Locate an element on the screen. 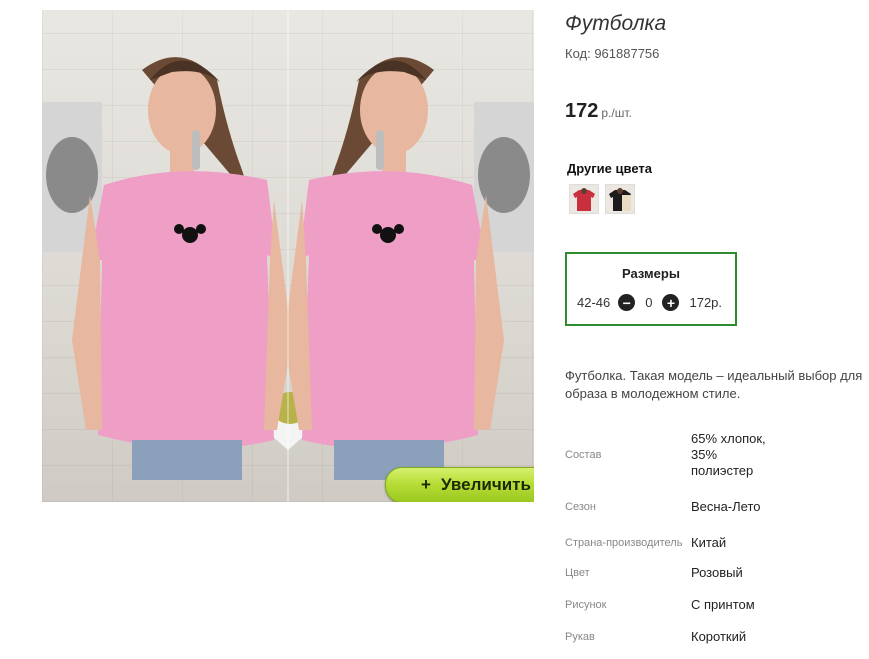  quantity-value: 0 is located at coordinates (648, 302).